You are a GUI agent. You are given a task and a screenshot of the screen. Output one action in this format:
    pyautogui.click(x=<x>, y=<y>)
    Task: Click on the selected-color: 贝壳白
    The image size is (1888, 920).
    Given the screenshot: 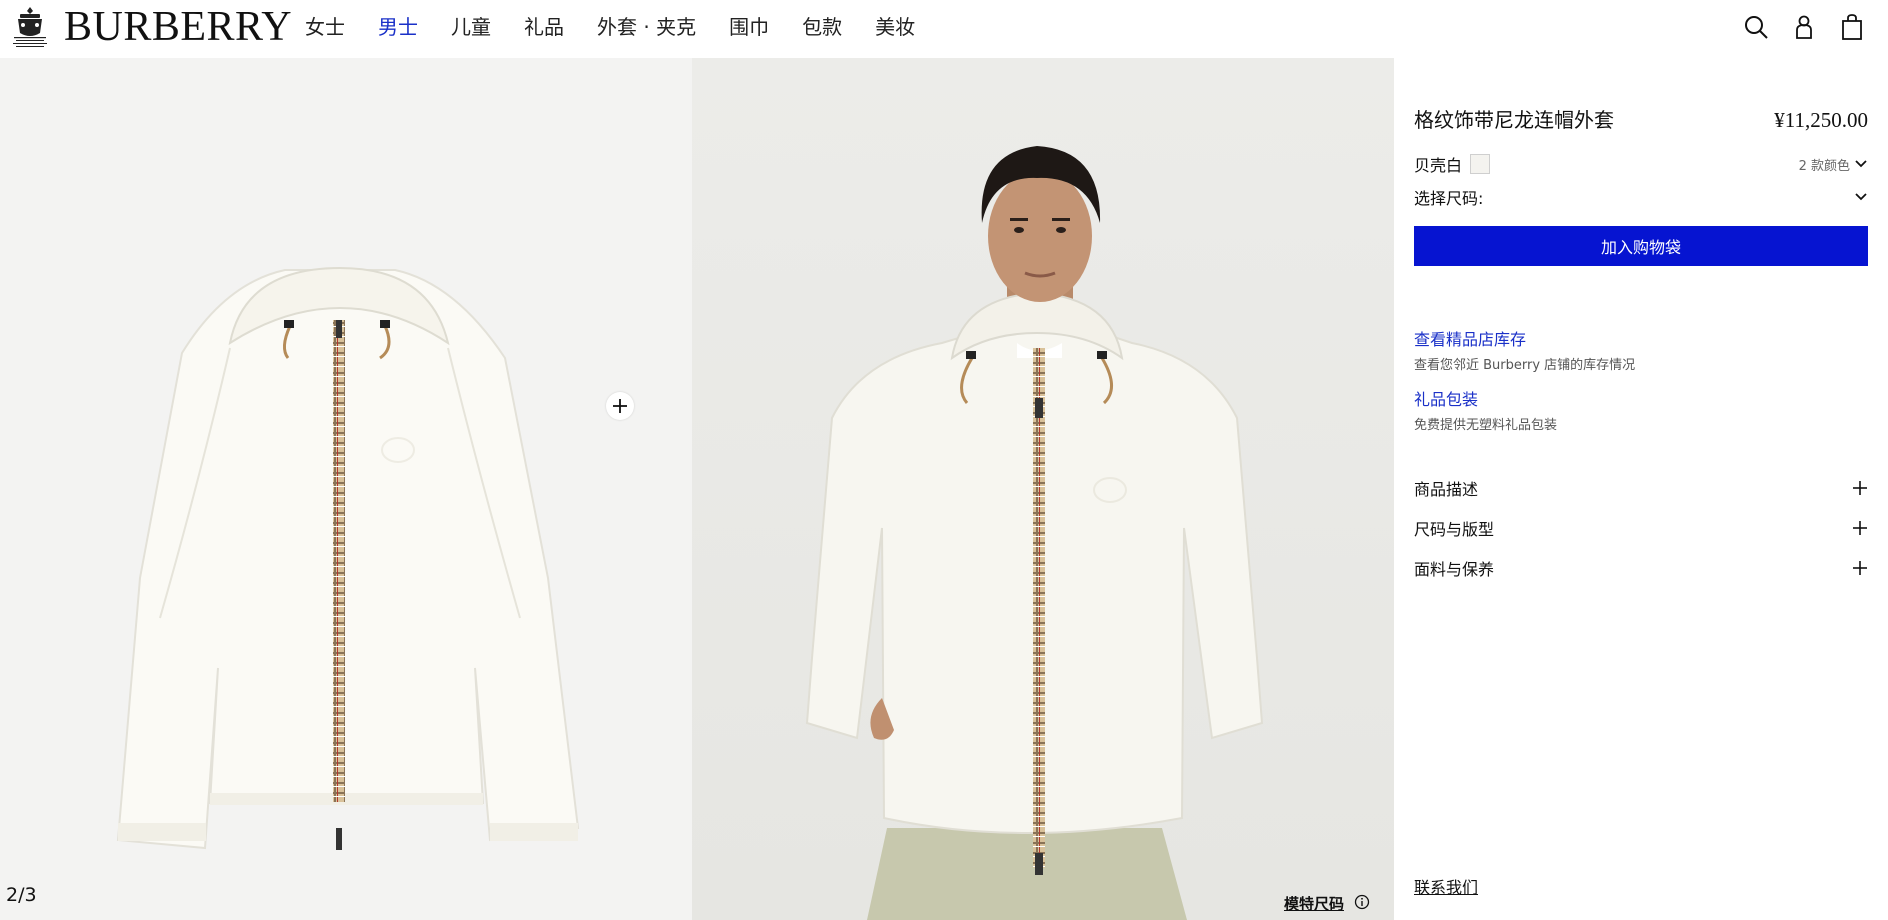 What is the action you would take?
    pyautogui.click(x=1452, y=164)
    